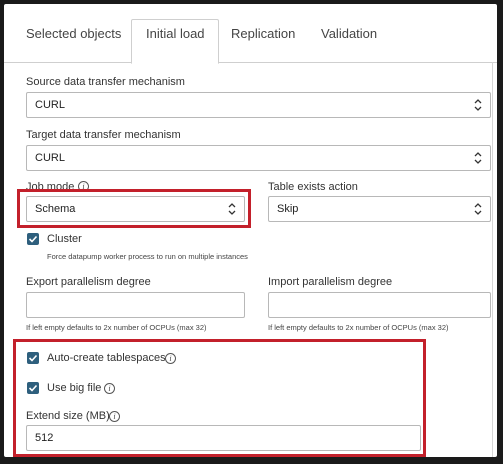 The height and width of the screenshot is (464, 503). What do you see at coordinates (135, 209) in the screenshot?
I see `job-mode-select: Schema` at bounding box center [135, 209].